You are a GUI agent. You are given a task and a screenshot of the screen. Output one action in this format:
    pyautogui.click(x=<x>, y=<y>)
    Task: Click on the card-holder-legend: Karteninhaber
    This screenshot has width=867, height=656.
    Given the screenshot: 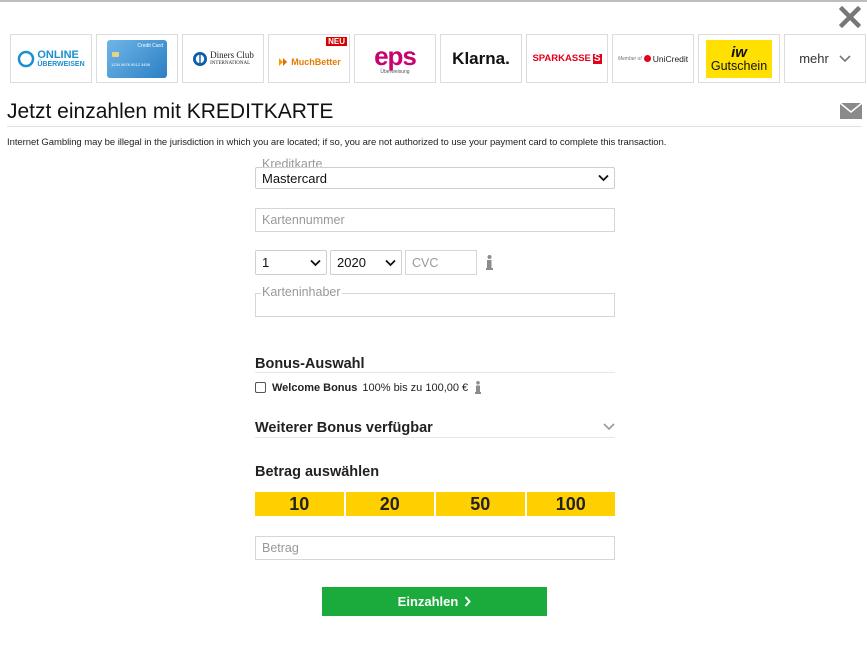 What is the action you would take?
    pyautogui.click(x=301, y=292)
    